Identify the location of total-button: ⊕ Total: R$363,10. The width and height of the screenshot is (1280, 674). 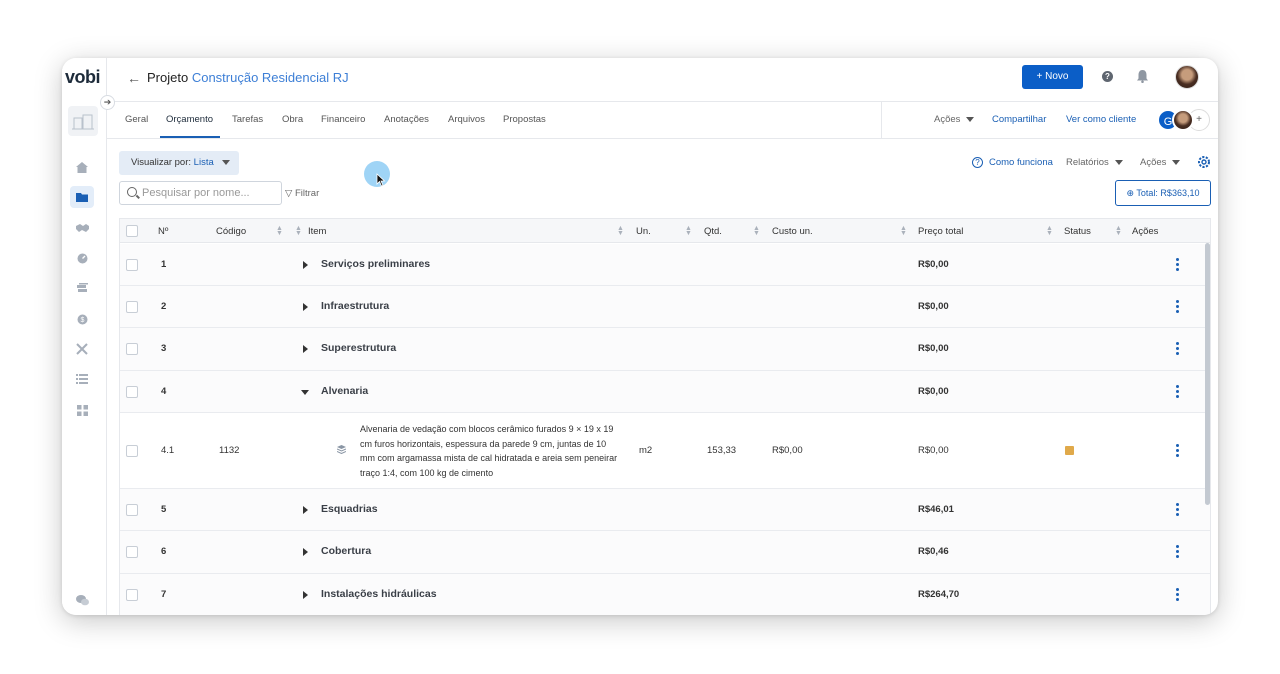
(1163, 193).